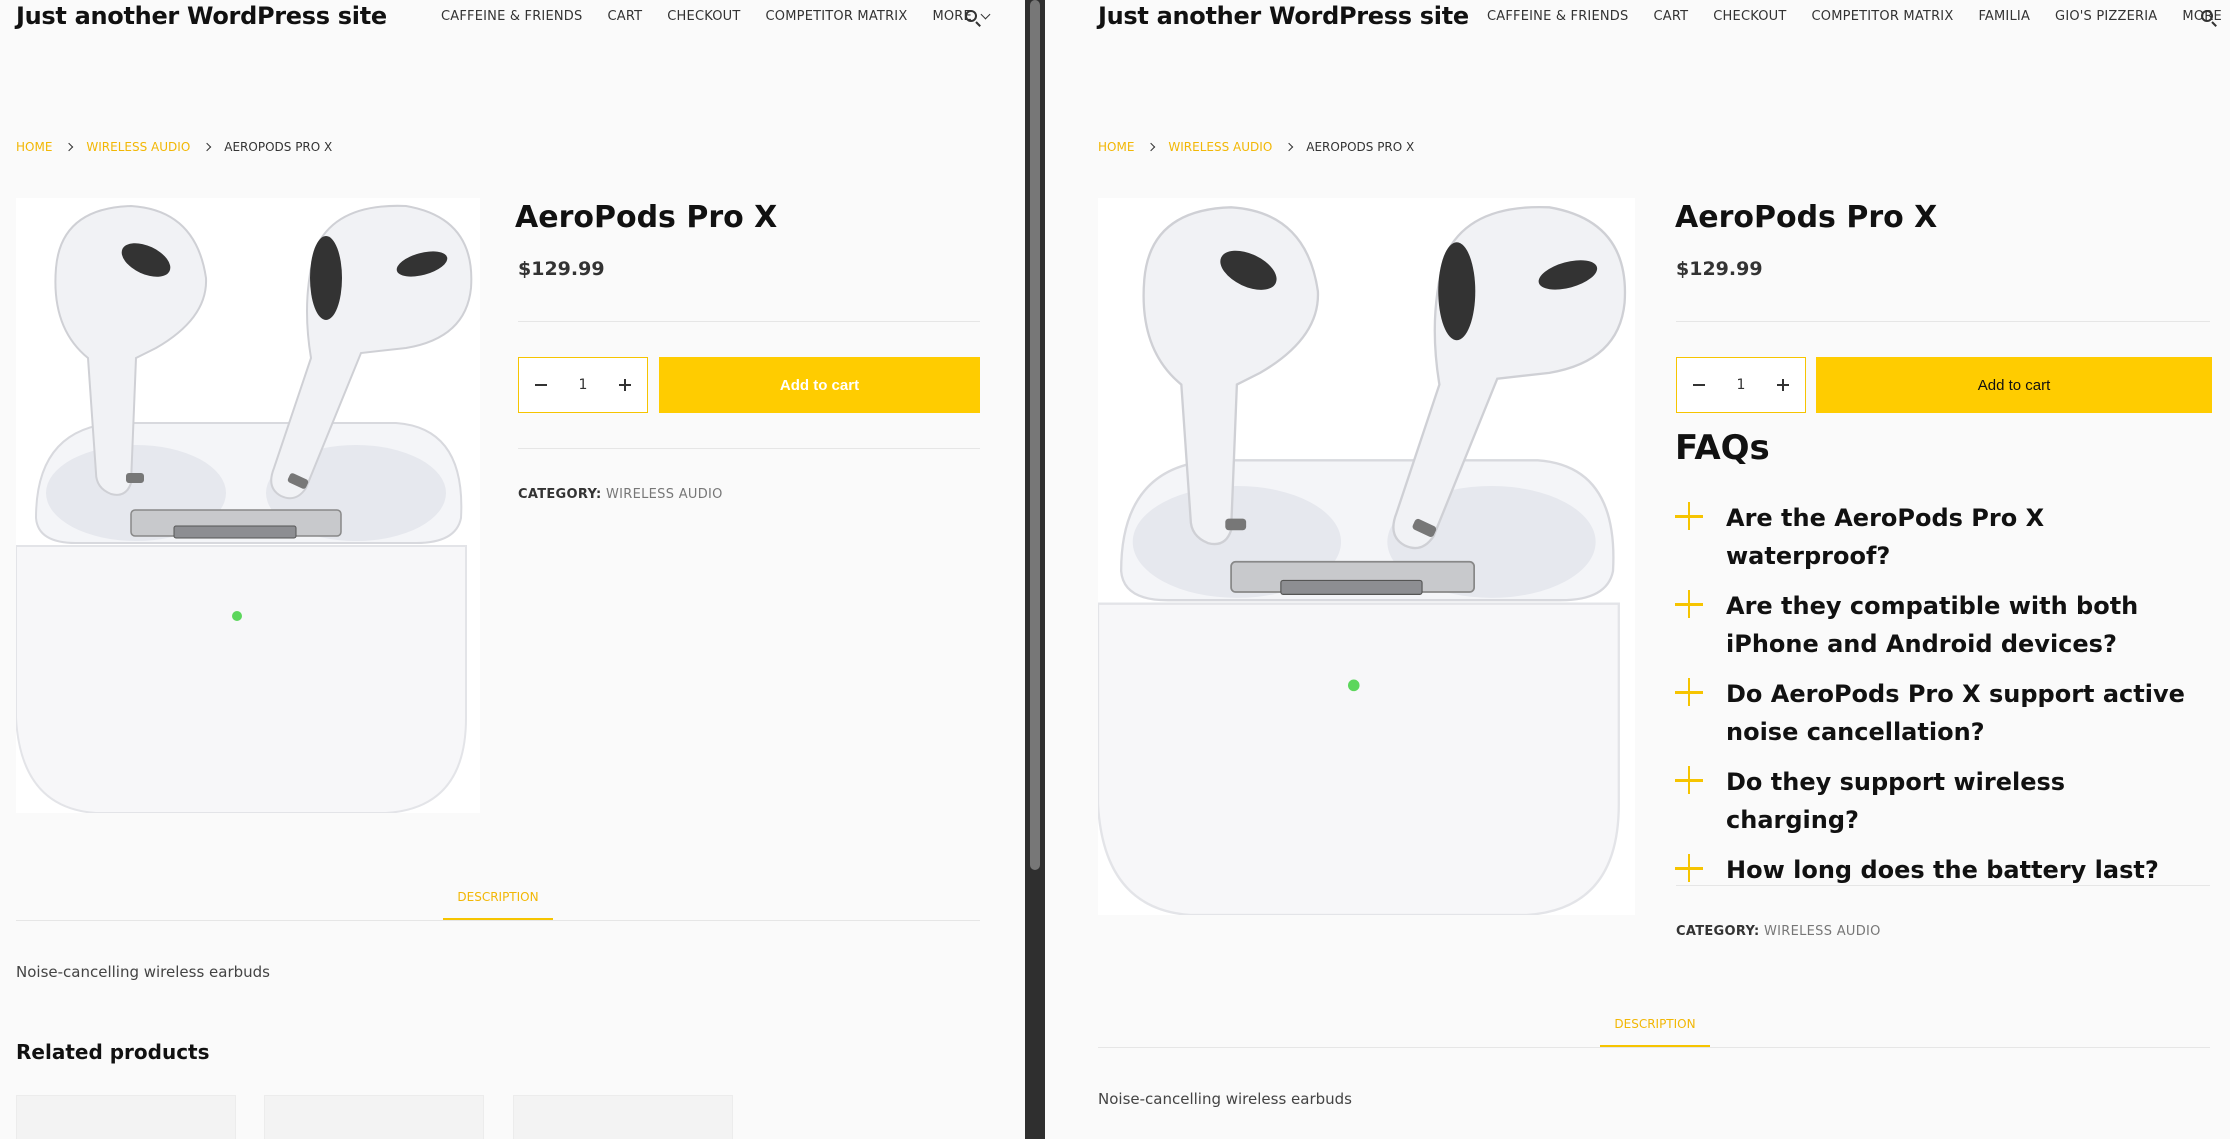 The image size is (2230, 1139). I want to click on faq-item: Do they support wireless charging?, so click(1935, 802).